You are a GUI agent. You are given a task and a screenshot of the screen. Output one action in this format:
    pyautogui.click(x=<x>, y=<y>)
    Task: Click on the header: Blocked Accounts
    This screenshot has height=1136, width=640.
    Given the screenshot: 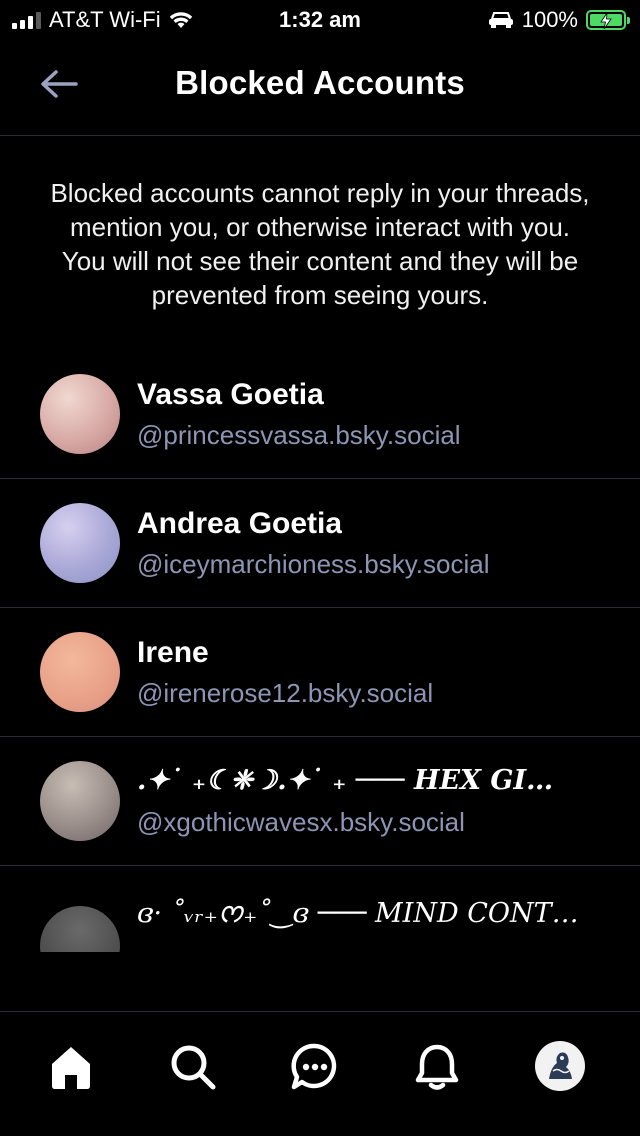 What is the action you would take?
    pyautogui.click(x=320, y=88)
    